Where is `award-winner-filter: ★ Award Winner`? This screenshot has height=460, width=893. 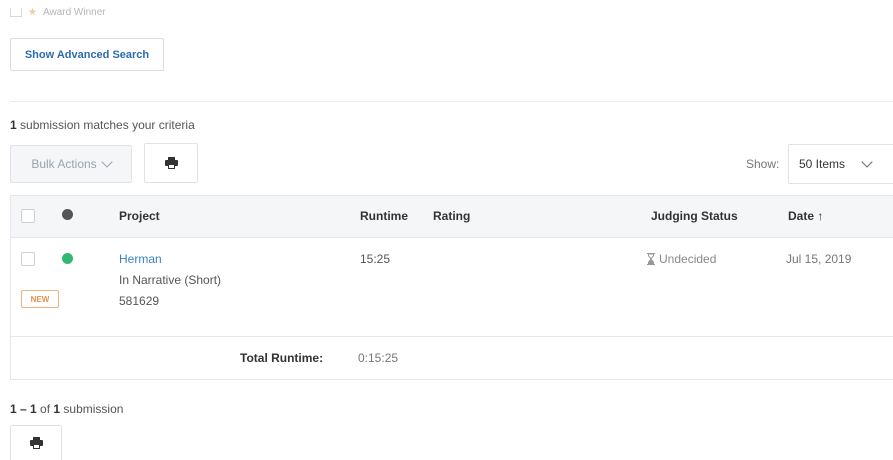 award-winner-filter: ★ Award Winner is located at coordinates (58, 12).